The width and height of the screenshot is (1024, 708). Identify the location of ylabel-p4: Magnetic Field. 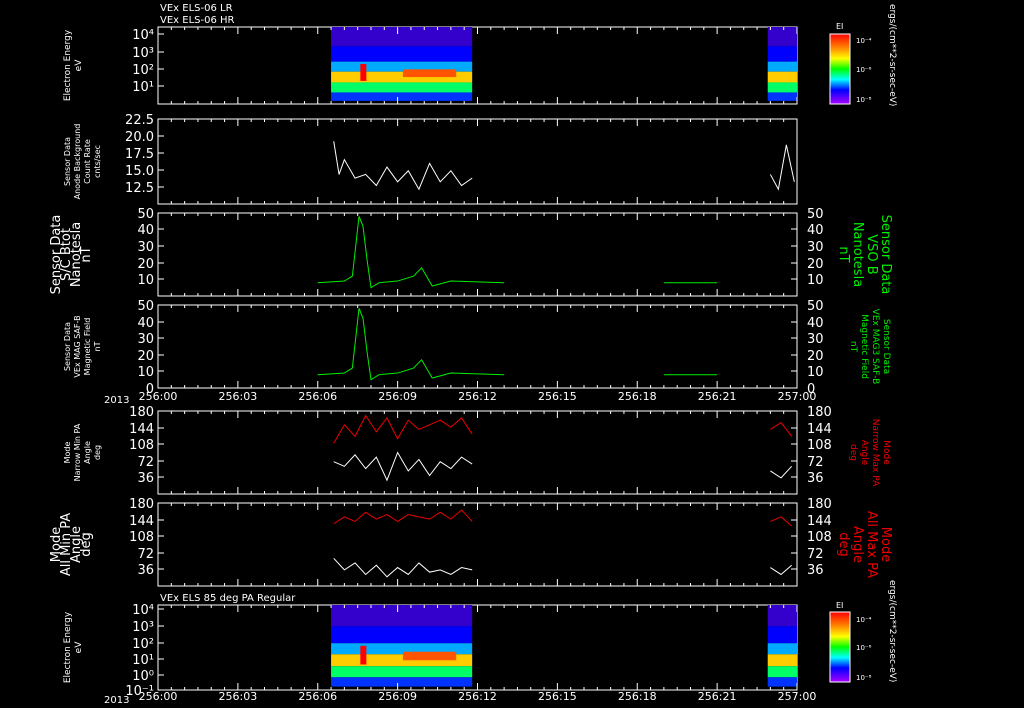
(87, 347).